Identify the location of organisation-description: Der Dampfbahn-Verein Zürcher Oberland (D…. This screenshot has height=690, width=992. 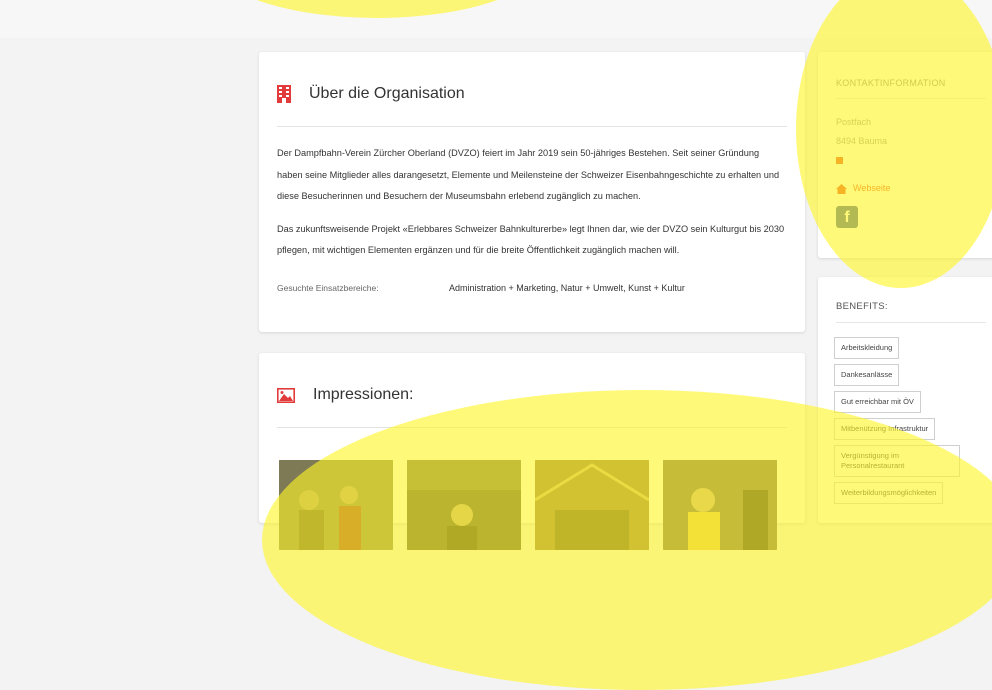
(532, 194).